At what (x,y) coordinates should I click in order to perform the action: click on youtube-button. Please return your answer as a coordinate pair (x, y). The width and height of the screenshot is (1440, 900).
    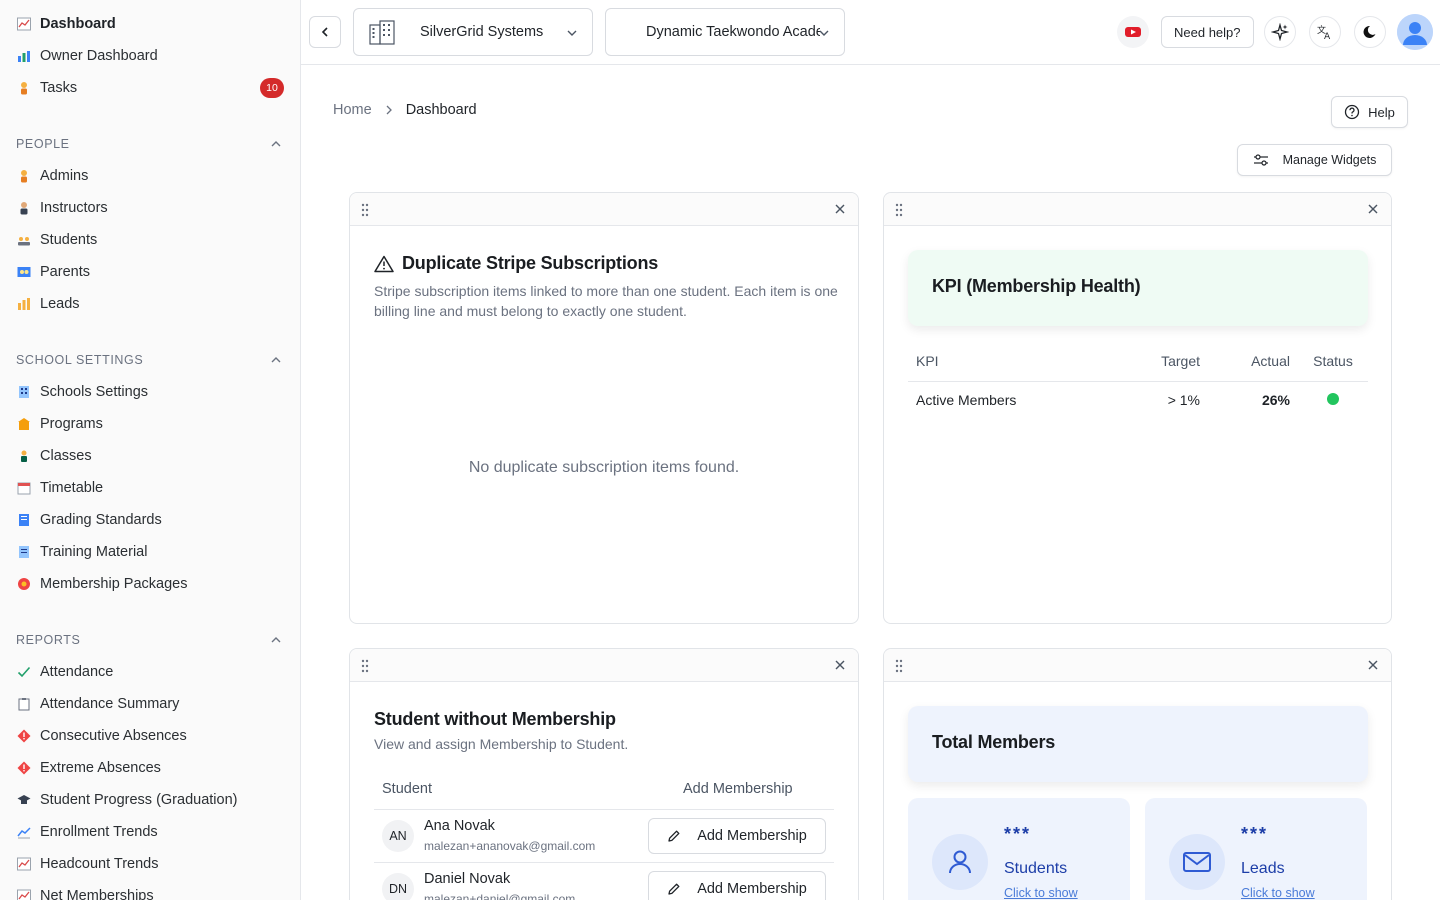
    Looking at the image, I should click on (1133, 32).